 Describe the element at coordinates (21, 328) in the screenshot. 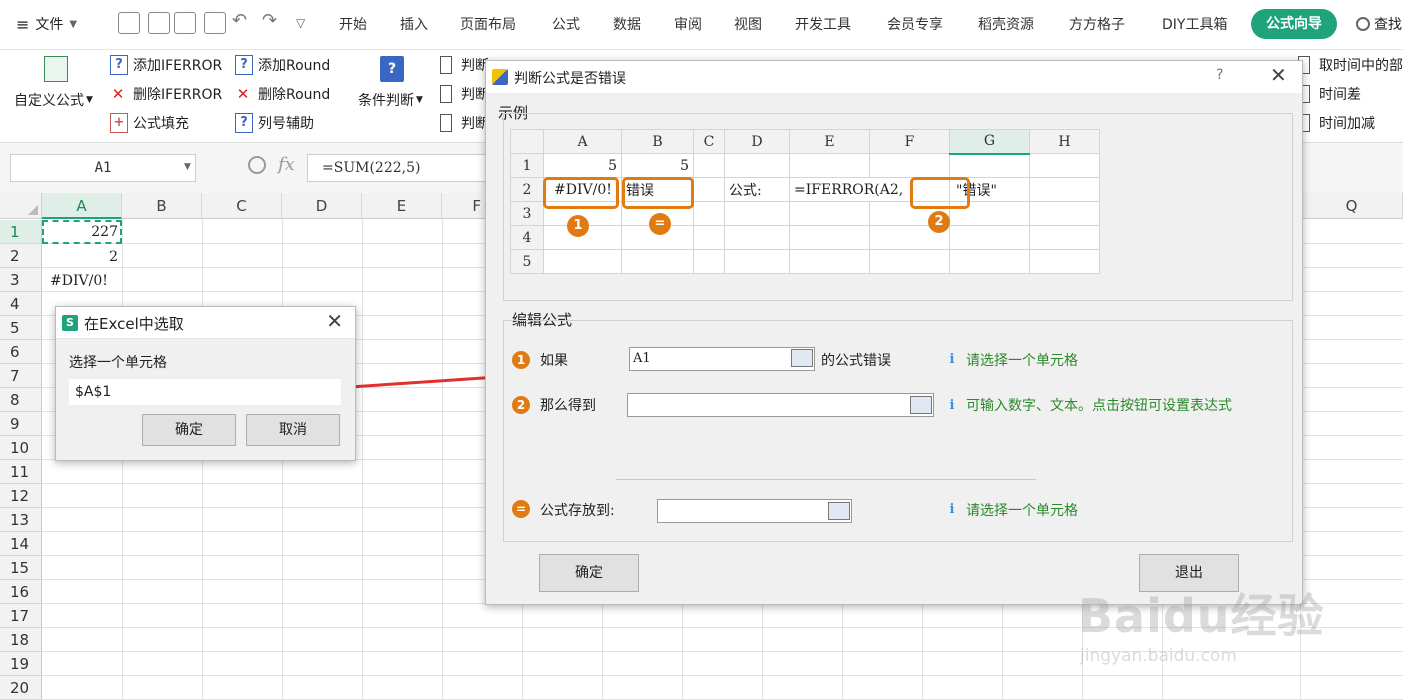

I see `row-header: 5` at that location.